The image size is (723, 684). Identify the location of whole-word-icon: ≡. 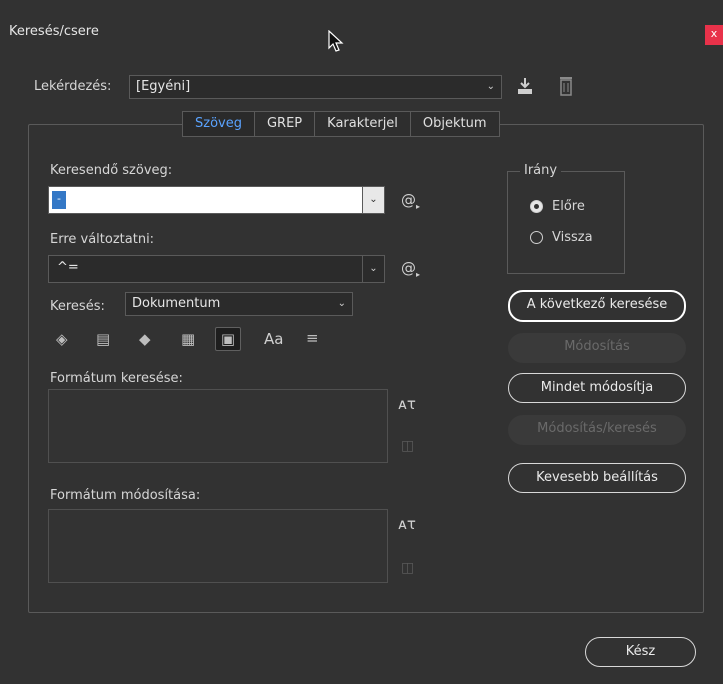
(312, 338).